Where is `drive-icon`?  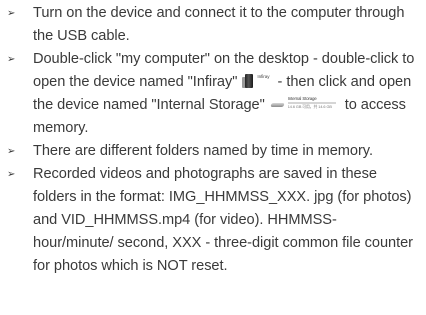
drive-icon is located at coordinates (277, 105).